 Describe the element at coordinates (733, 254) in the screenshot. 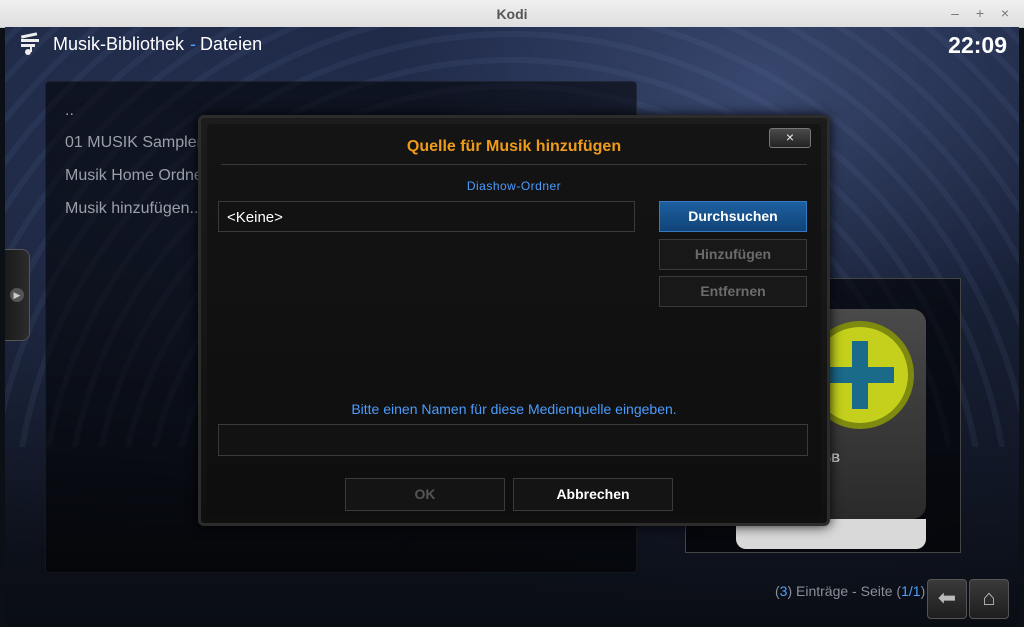

I see `add-button: Hinzufügen` at that location.